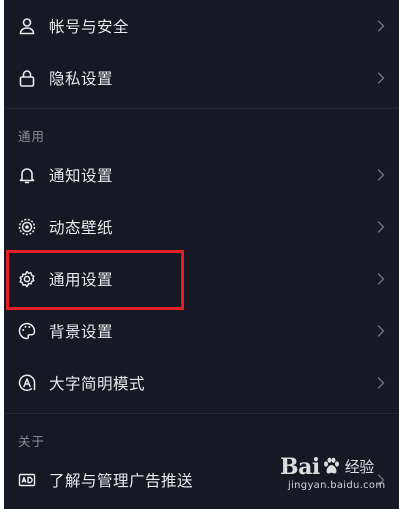 The width and height of the screenshot is (401, 509). What do you see at coordinates (201, 480) in the screenshot?
I see `settings-item-ad-management: 了解与管理广告推送` at bounding box center [201, 480].